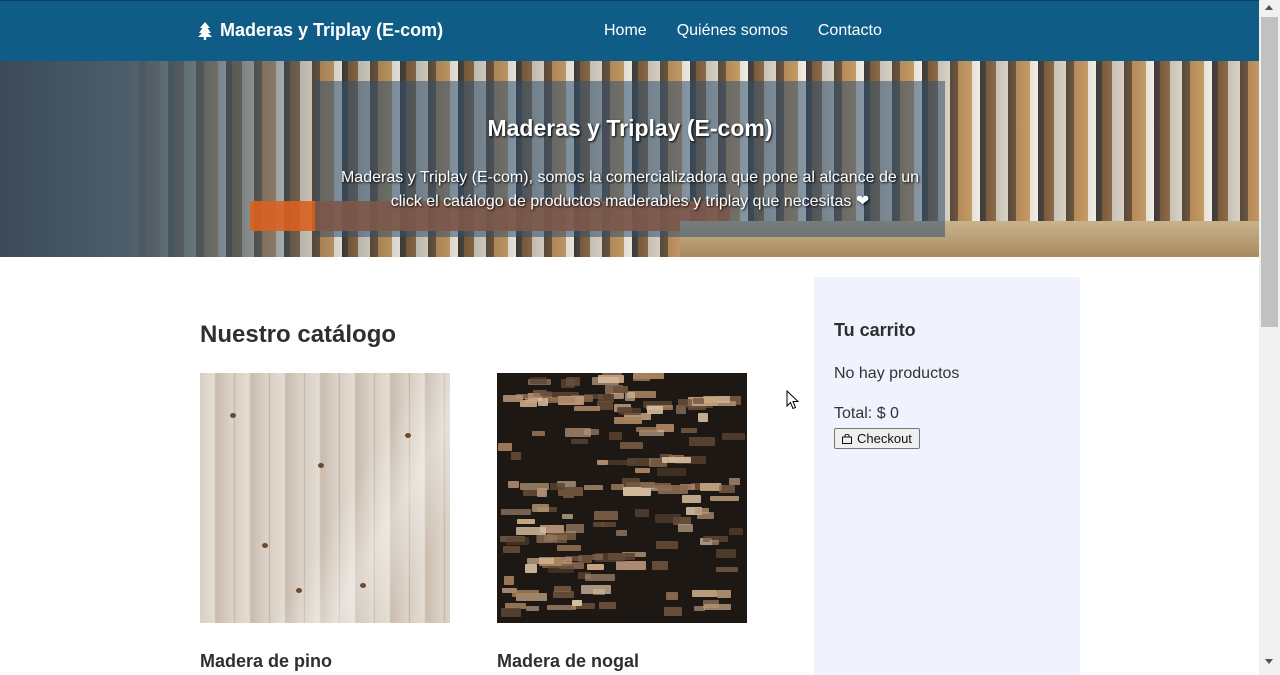 This screenshot has width=1280, height=675. I want to click on scroll-thumb, so click(1269, 172).